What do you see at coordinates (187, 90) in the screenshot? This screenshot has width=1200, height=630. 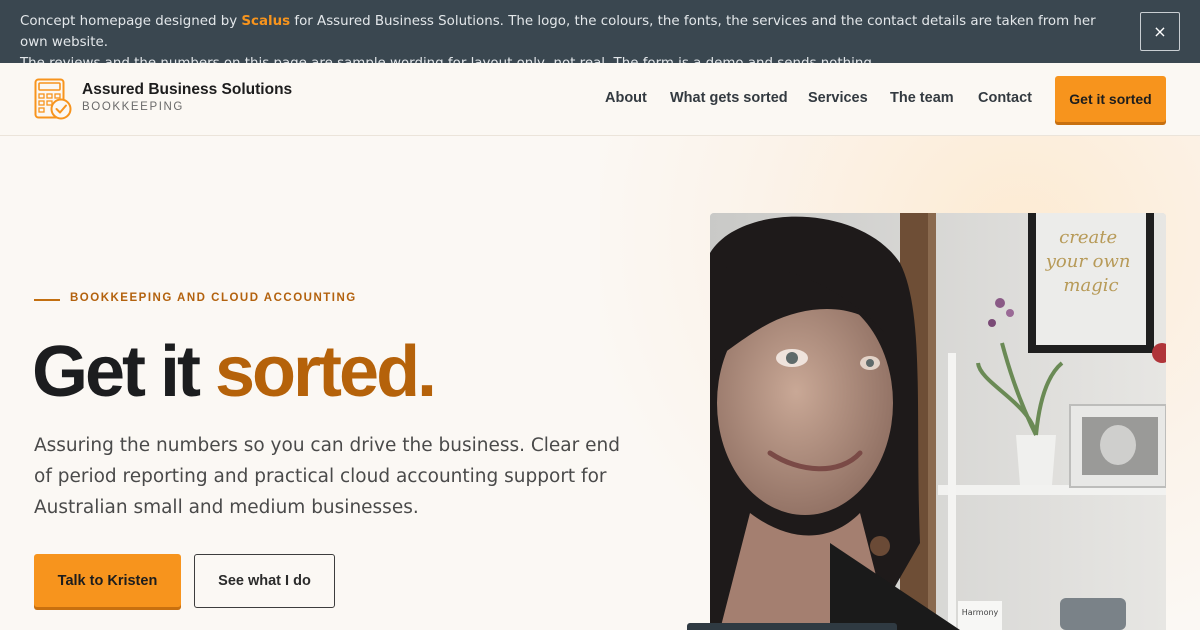 I see `logo-name: Assured Business Solutions` at bounding box center [187, 90].